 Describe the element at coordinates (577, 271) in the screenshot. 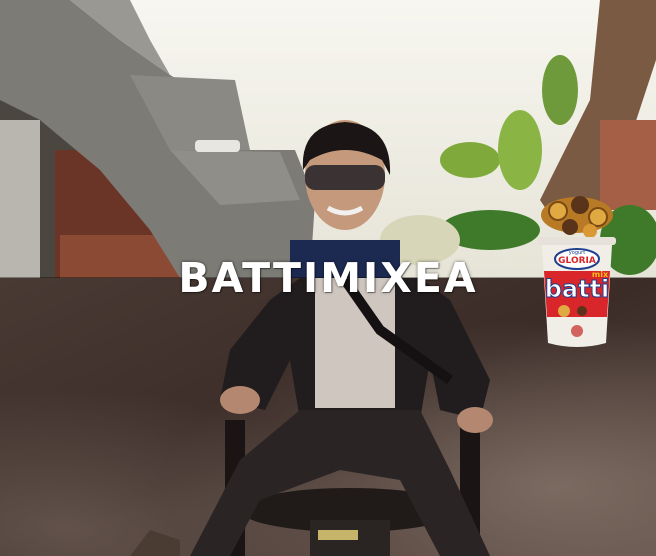

I see `yogurt-cup-image: yogurt GLORIA batti mix` at that location.